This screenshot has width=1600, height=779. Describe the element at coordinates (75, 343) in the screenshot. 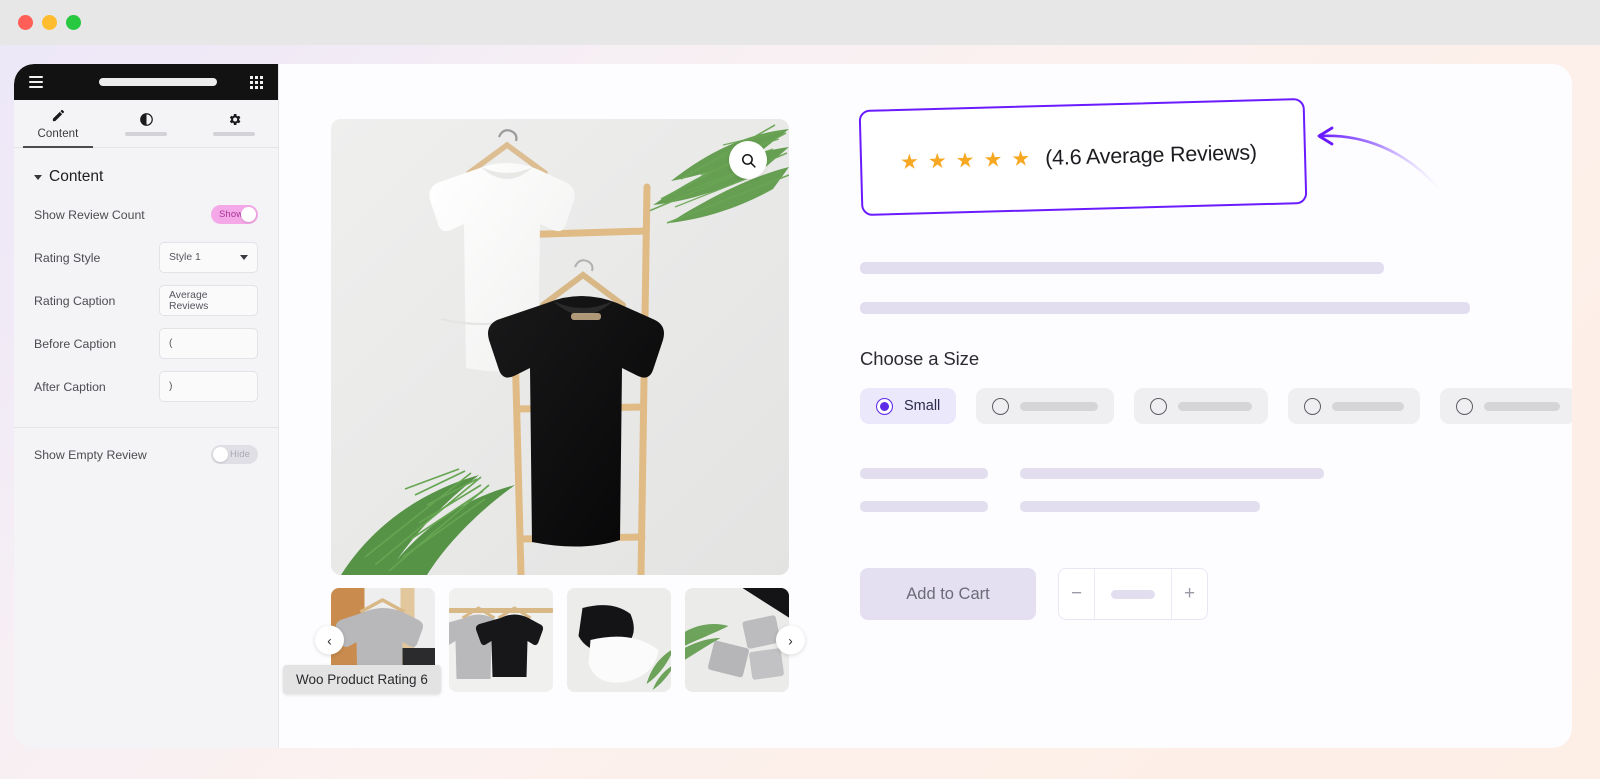

I see `before-caption-label: Before Caption` at that location.